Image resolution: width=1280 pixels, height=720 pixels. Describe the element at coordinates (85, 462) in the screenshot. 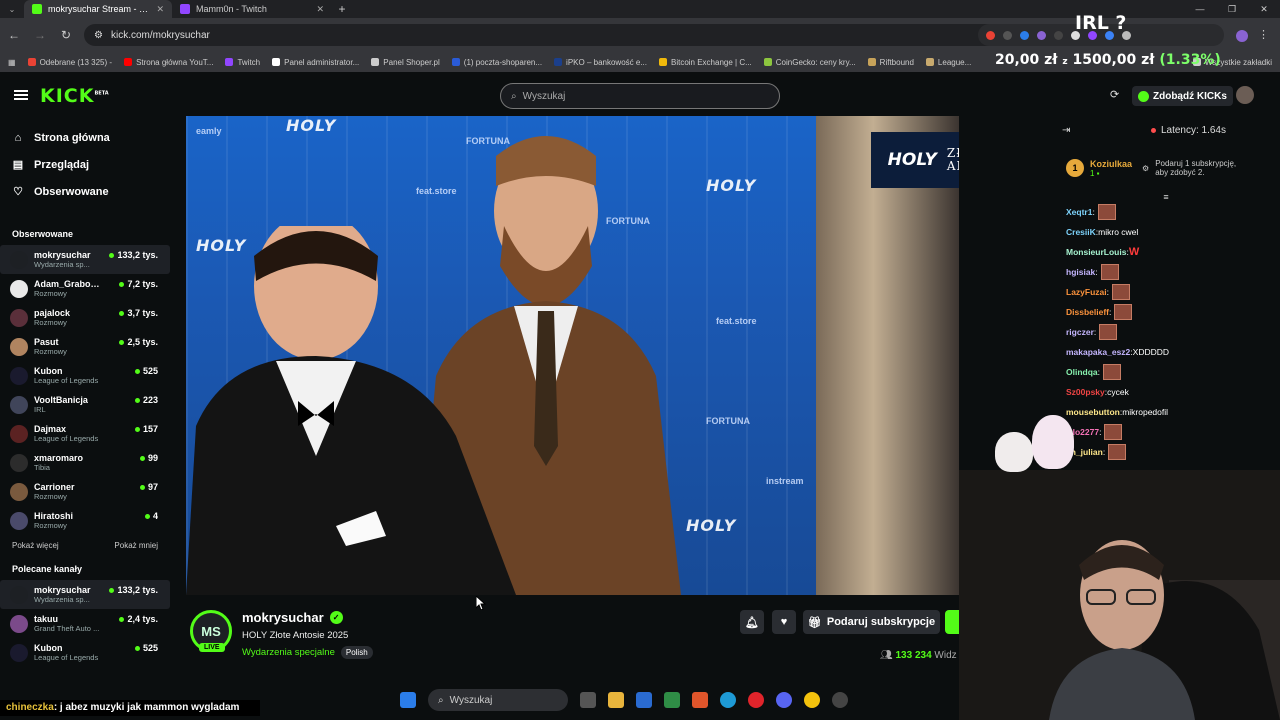

I see `channel-item: xmaromaro Tibia 99` at that location.